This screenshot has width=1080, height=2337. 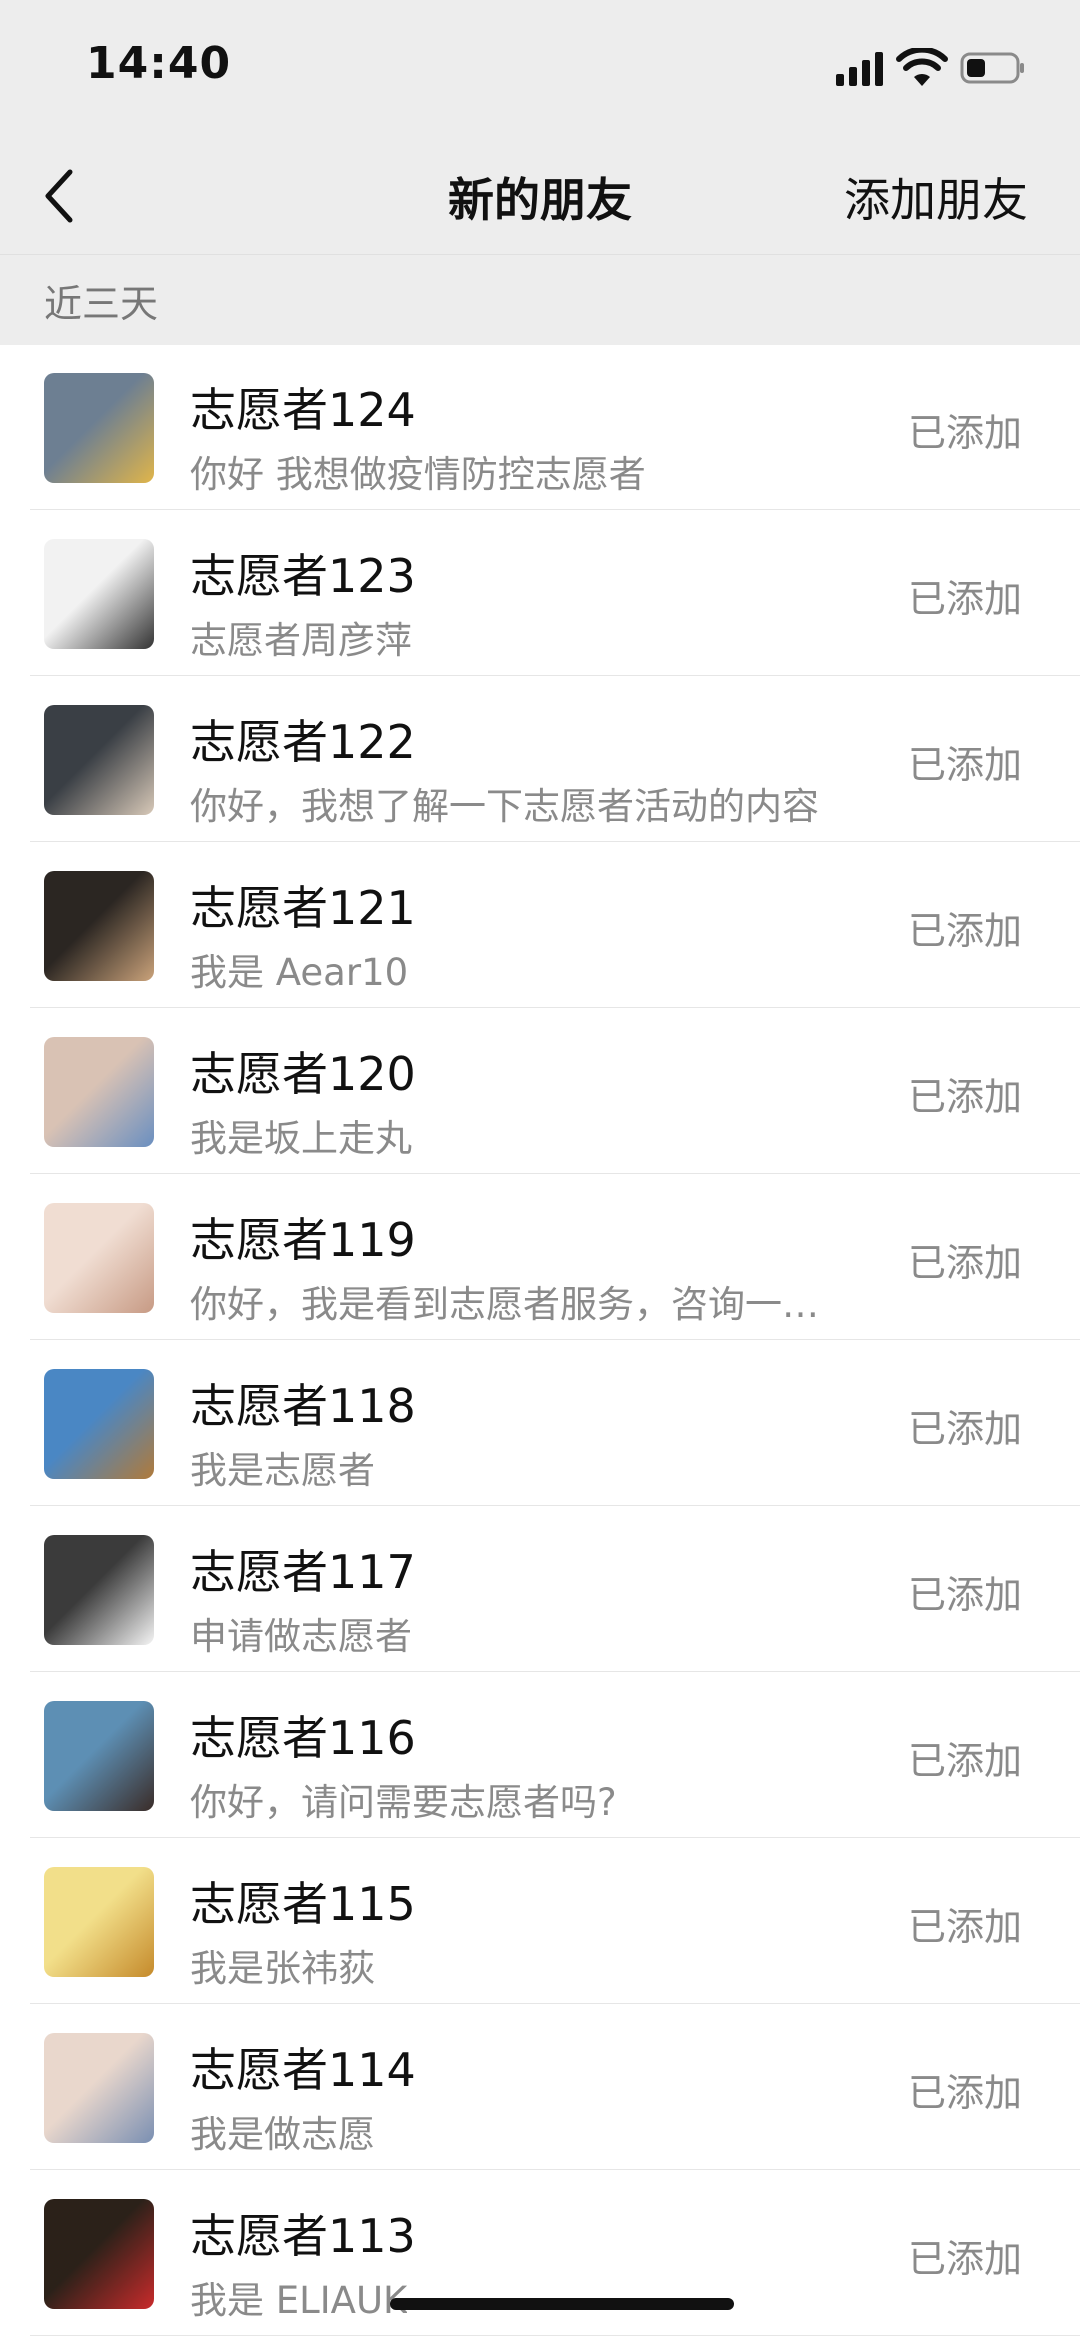 What do you see at coordinates (562, 2304) in the screenshot?
I see `home-indicator` at bounding box center [562, 2304].